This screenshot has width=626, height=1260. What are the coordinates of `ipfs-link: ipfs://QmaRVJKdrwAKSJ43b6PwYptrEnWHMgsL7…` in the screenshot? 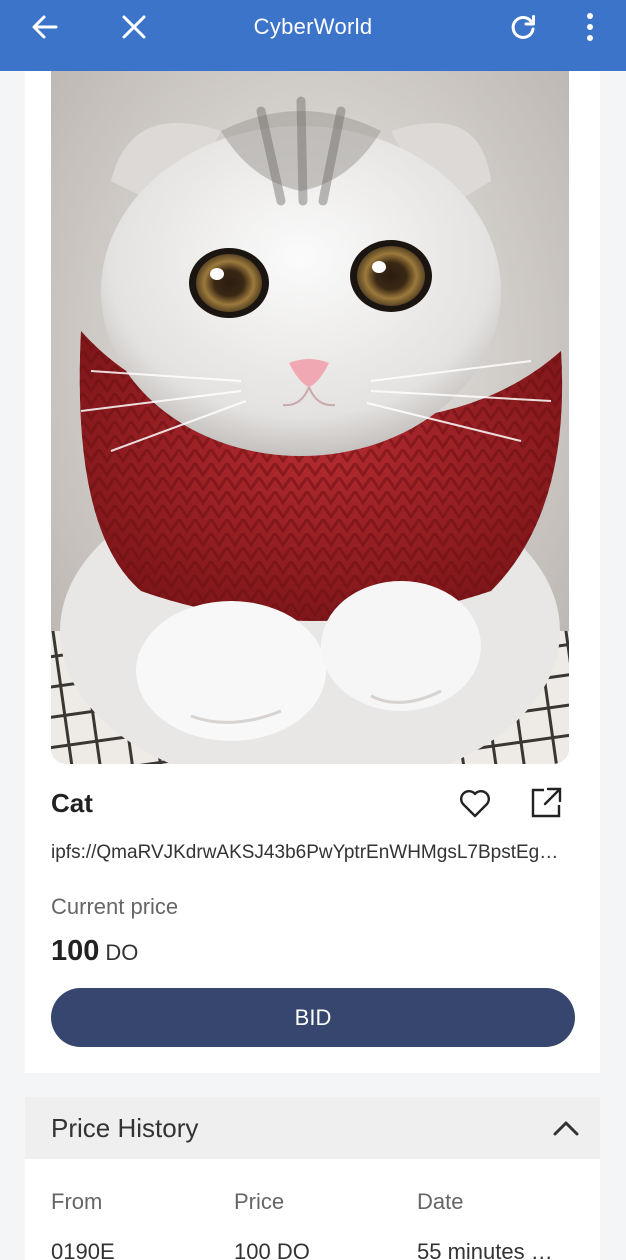 It's located at (311, 853).